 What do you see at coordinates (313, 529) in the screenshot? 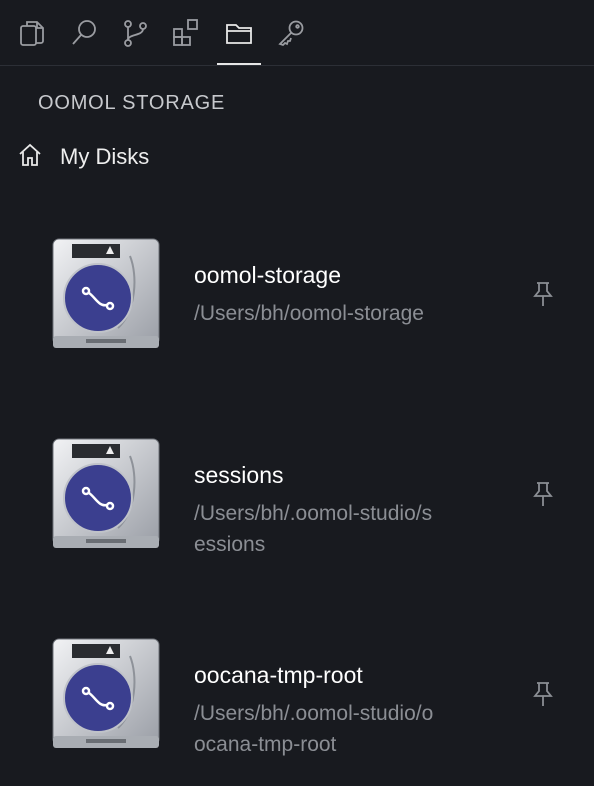
I see `disk-path: /Users/bh/.oomol-studio/sessions` at bounding box center [313, 529].